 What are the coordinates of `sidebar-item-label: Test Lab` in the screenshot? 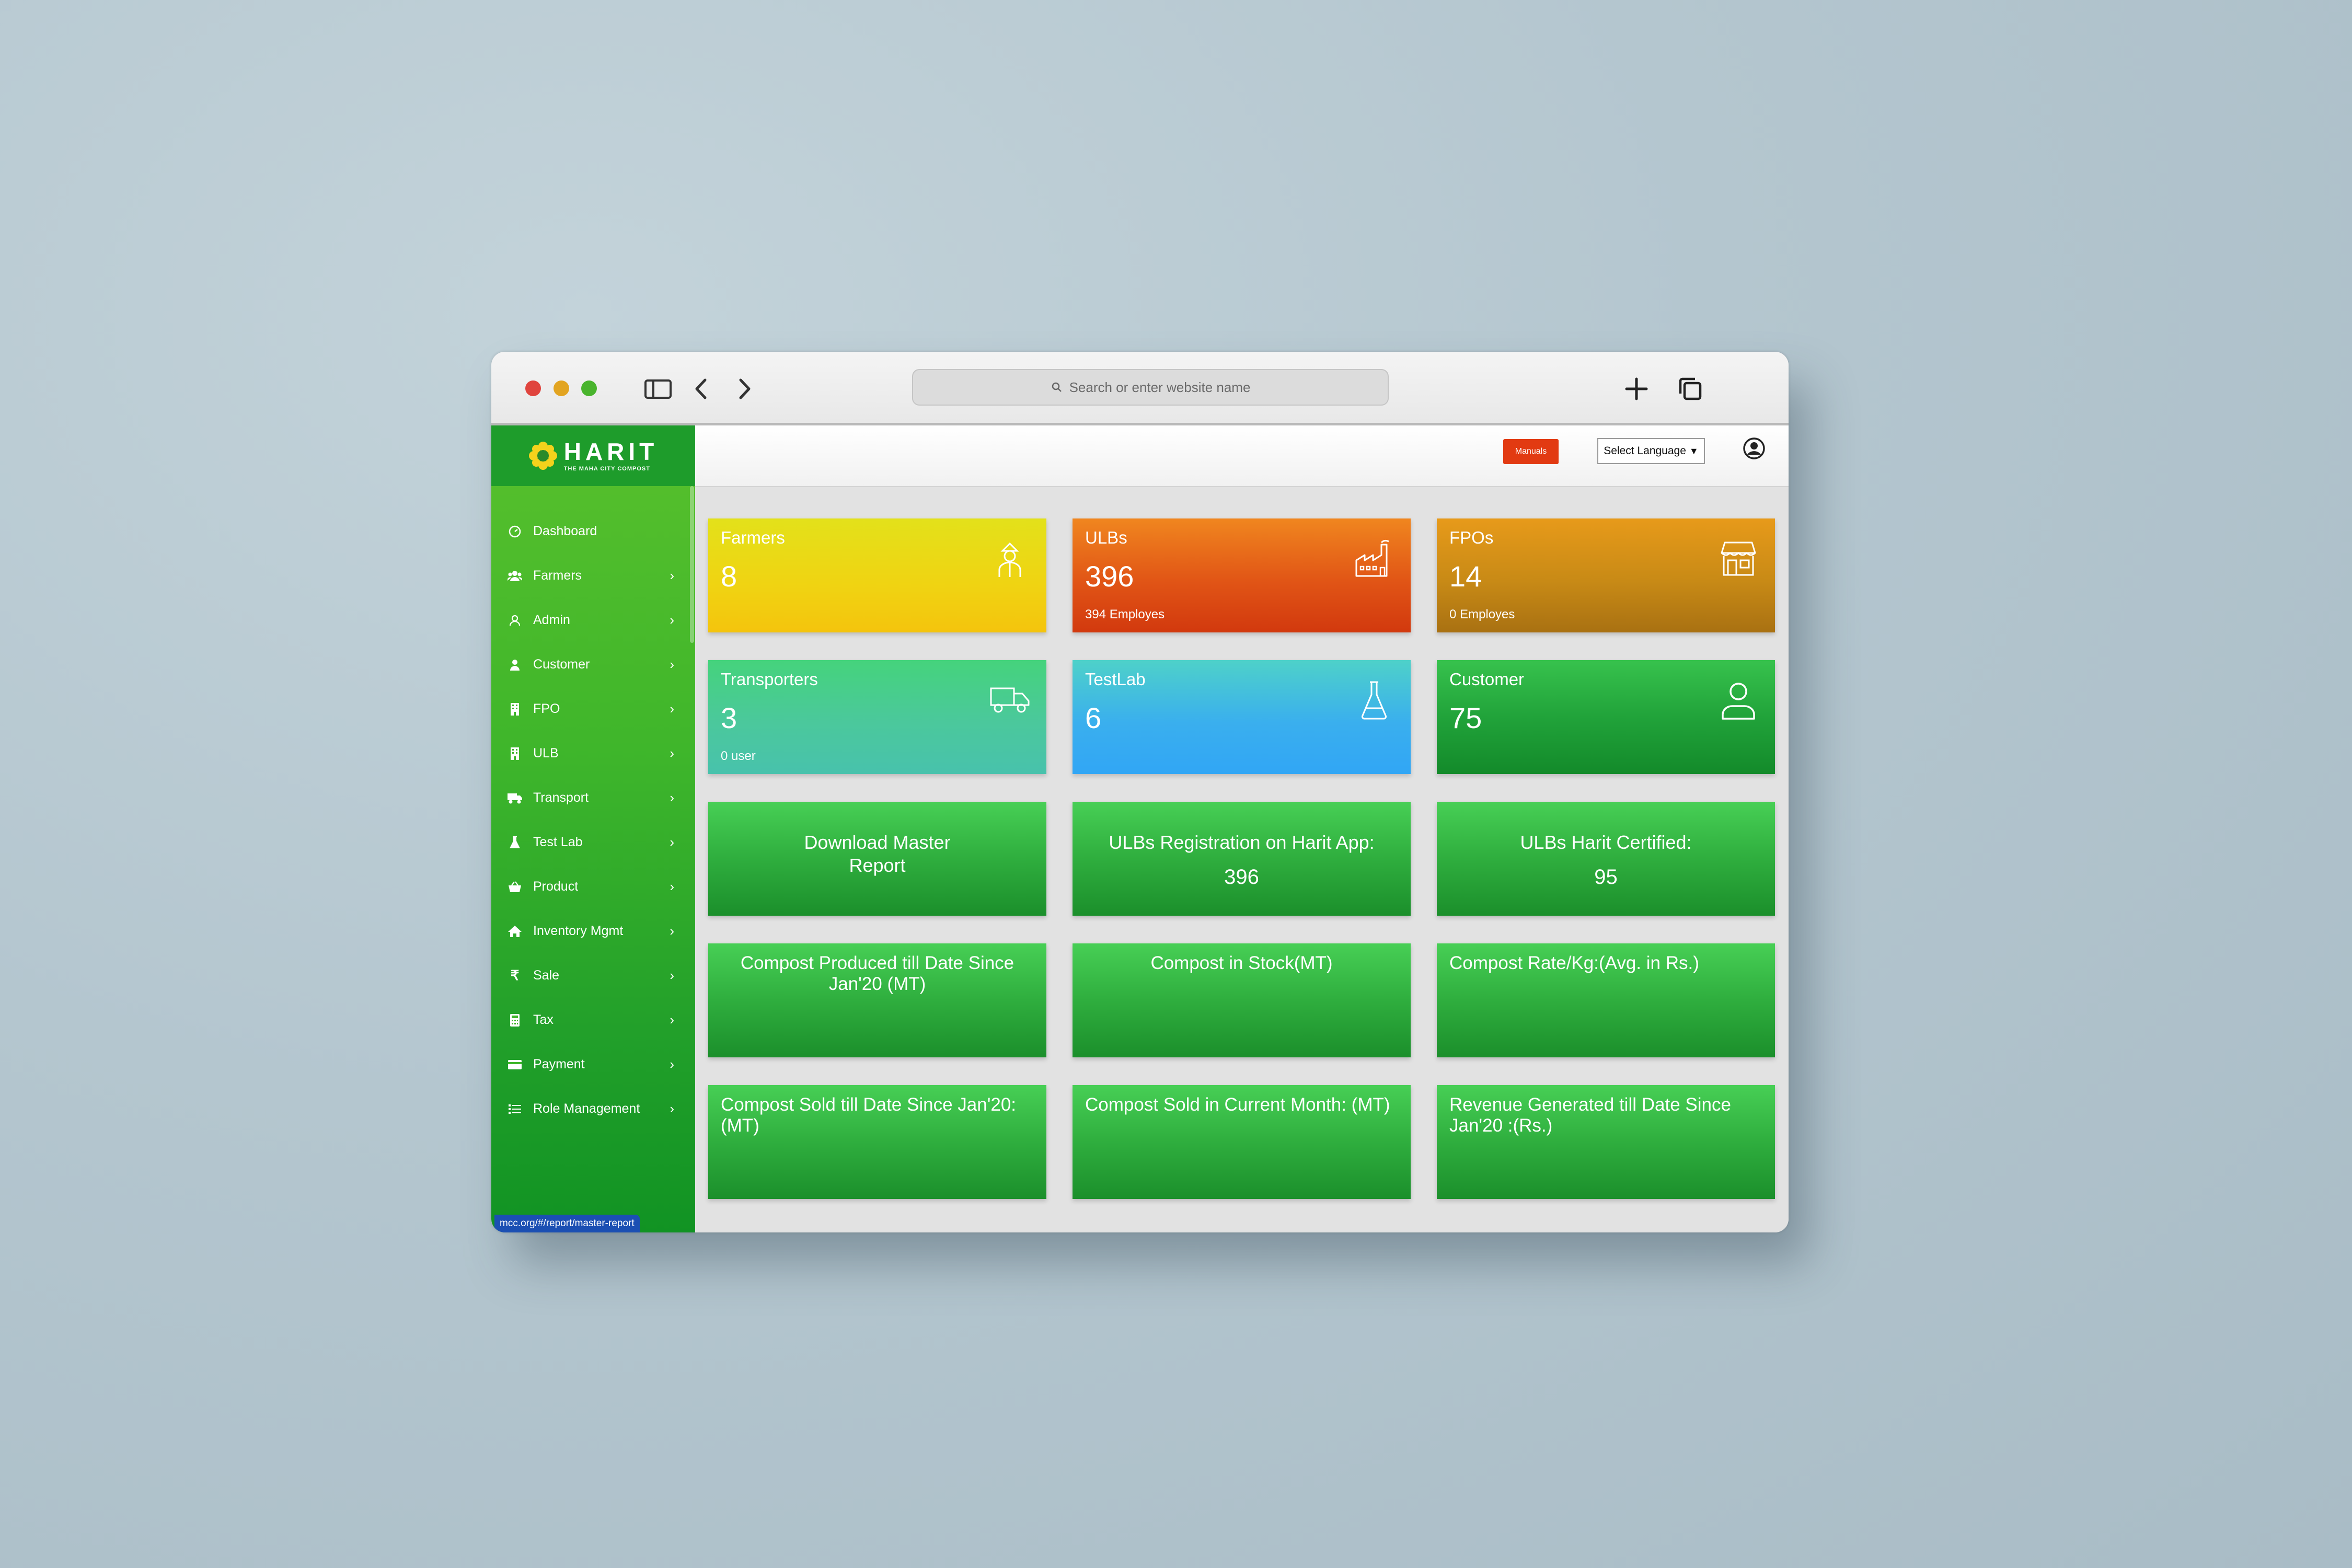 It's located at (558, 842).